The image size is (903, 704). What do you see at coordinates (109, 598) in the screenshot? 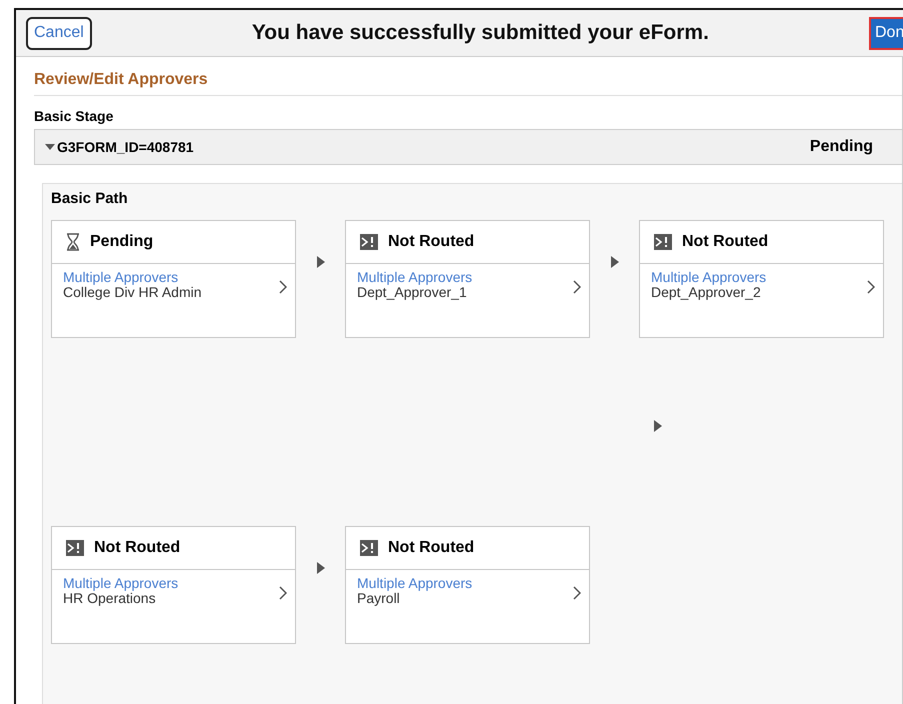
I see `approver-name: HR Operations` at bounding box center [109, 598].